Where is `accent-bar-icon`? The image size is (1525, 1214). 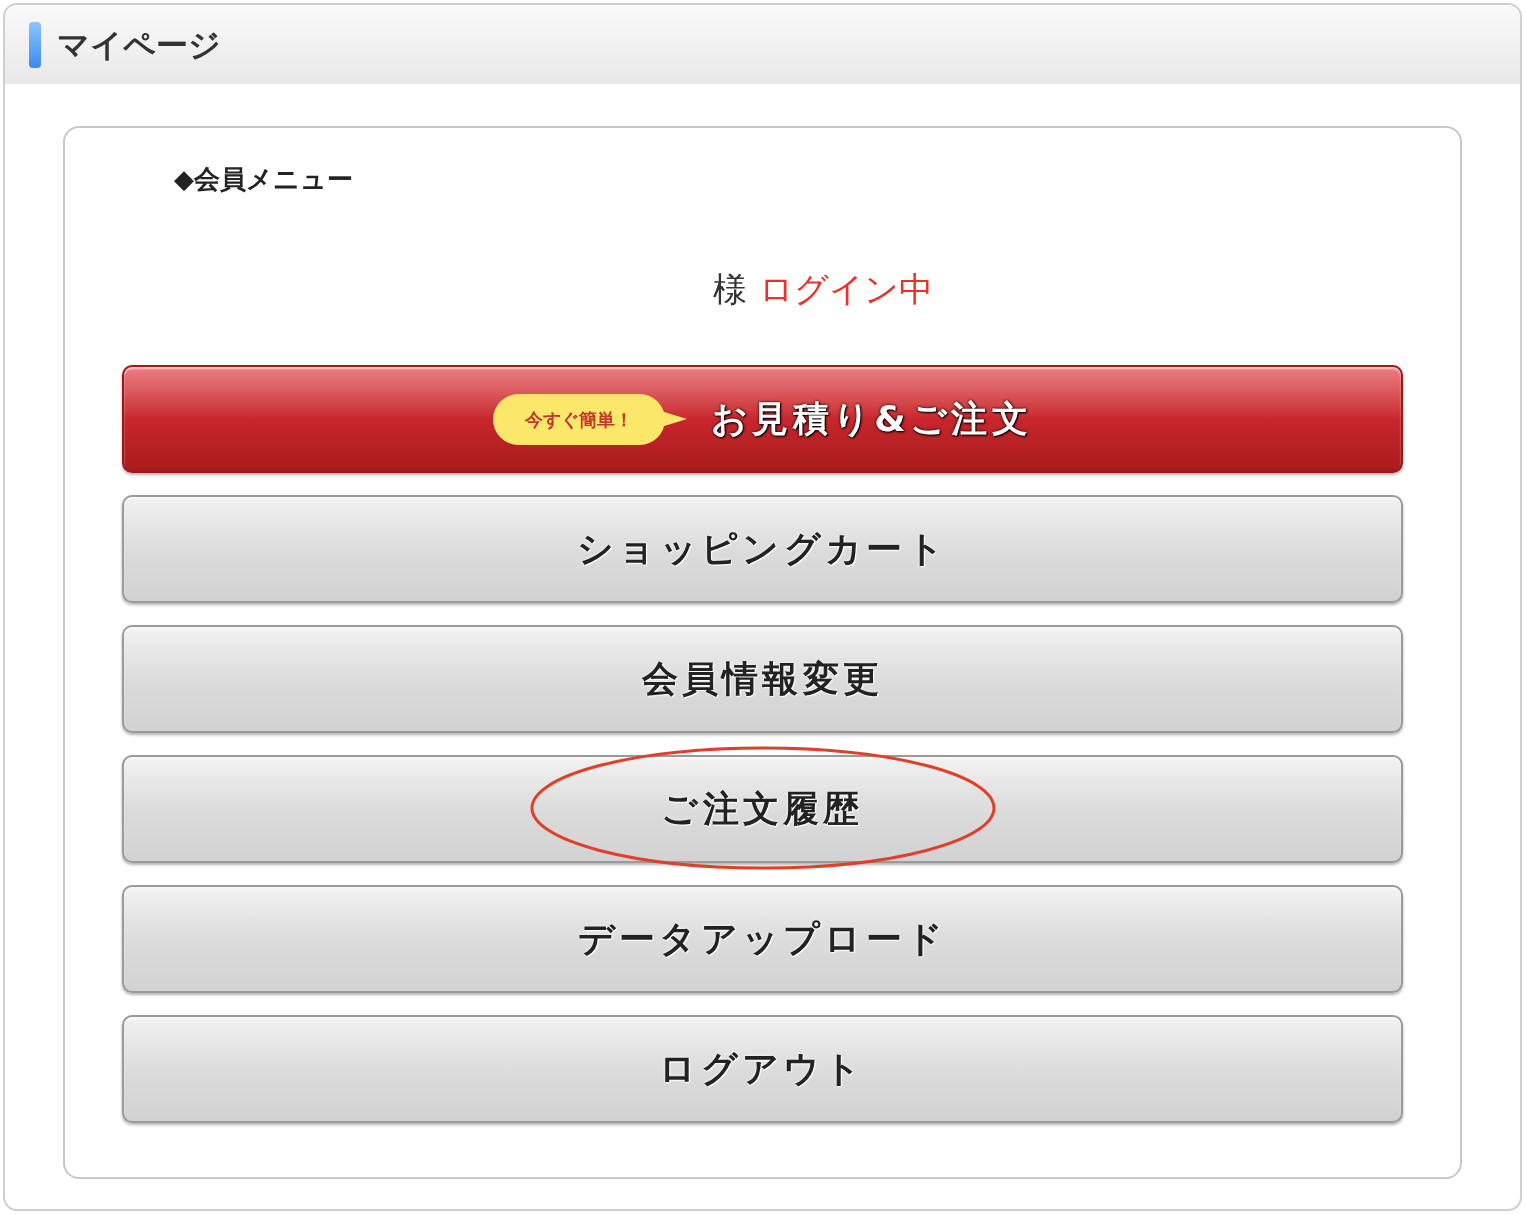
accent-bar-icon is located at coordinates (35, 44).